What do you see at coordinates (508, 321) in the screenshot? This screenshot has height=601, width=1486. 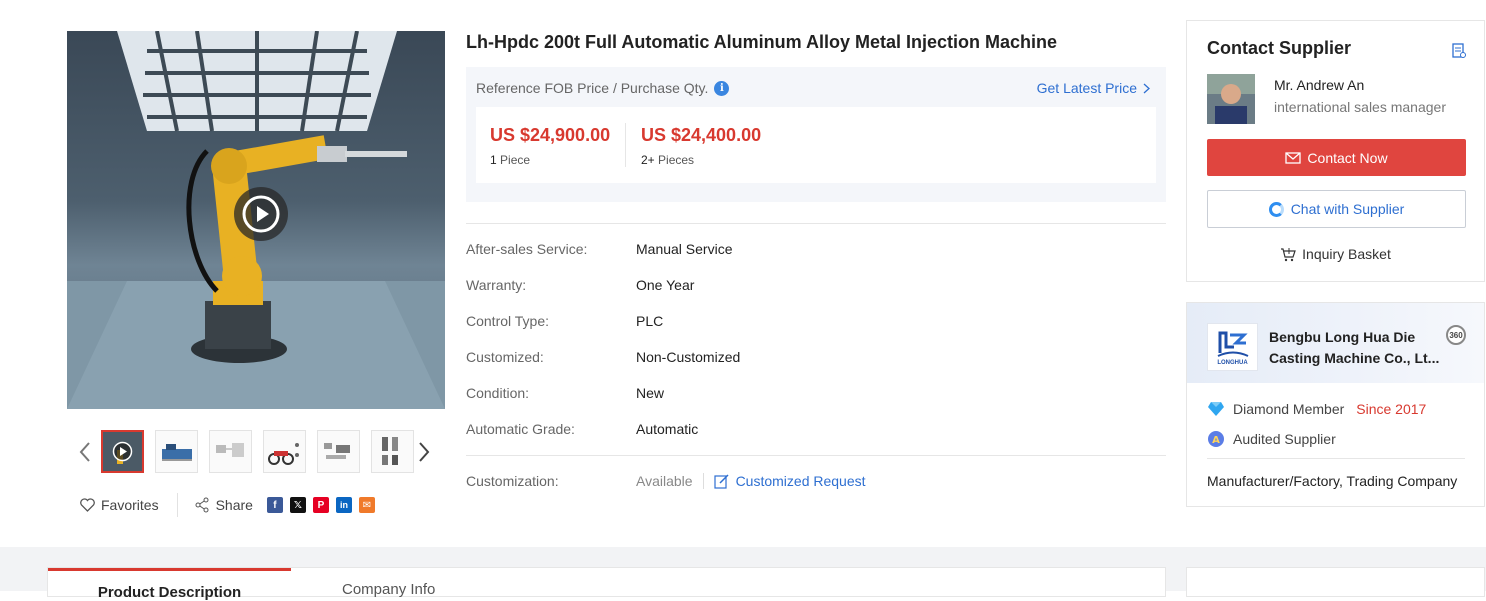 I see `attribute-key: Control Type:` at bounding box center [508, 321].